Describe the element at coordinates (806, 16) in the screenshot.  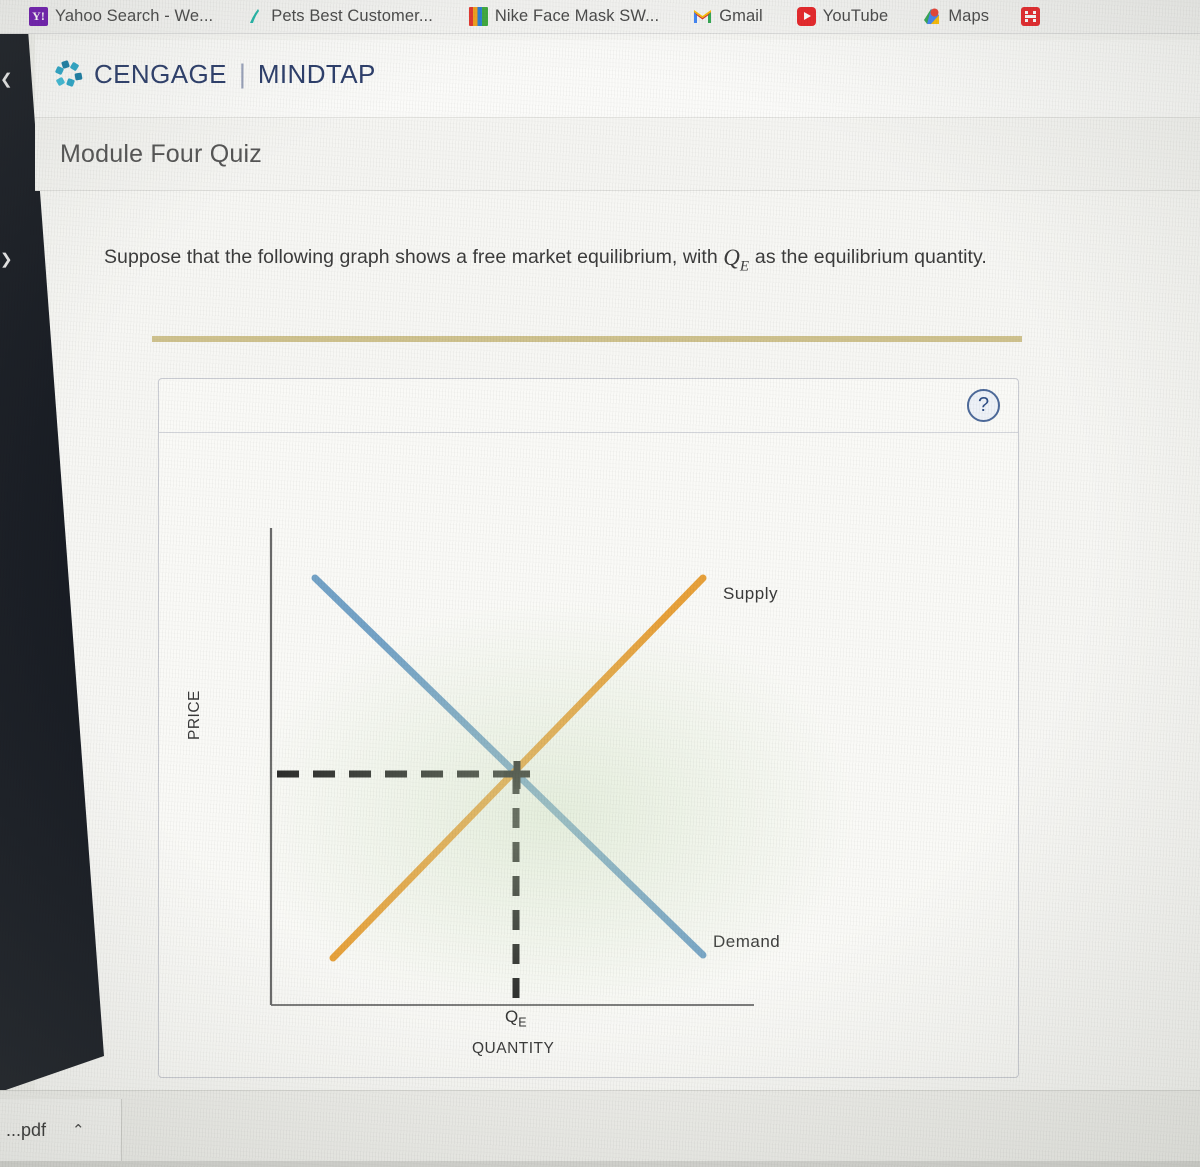
I see `youtube-icon` at that location.